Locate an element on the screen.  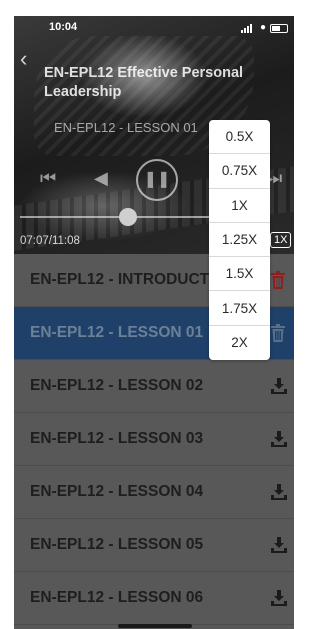
speed-option-1.5x: 1.5X is located at coordinates (239, 274).